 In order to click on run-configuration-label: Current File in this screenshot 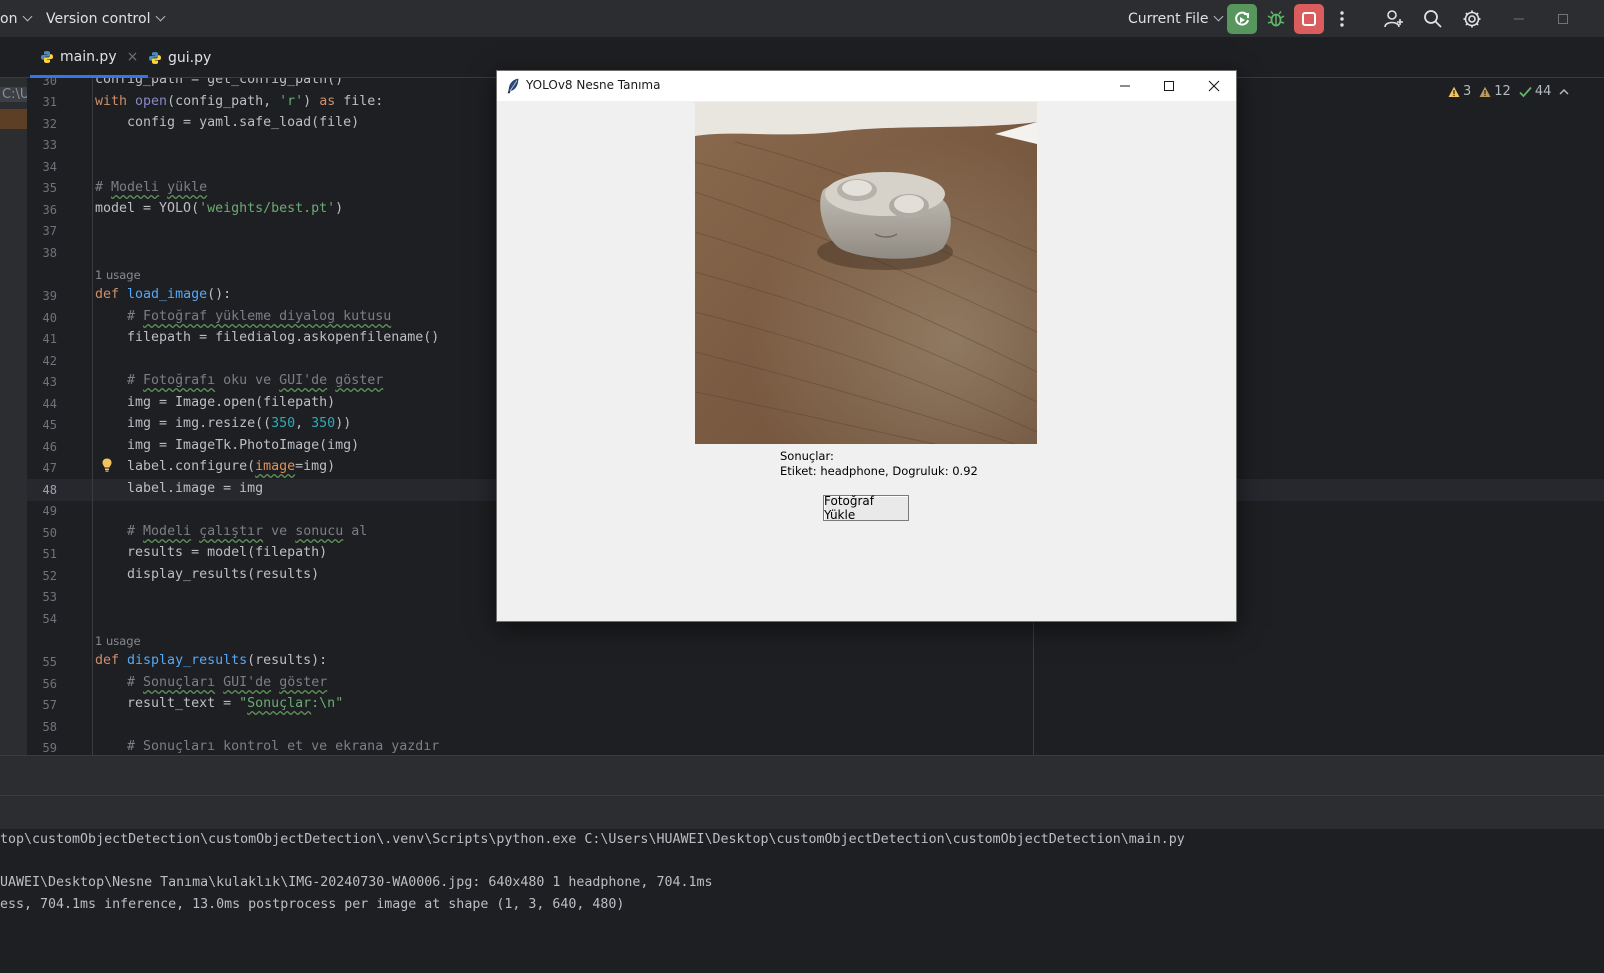, I will do `click(1168, 19)`.